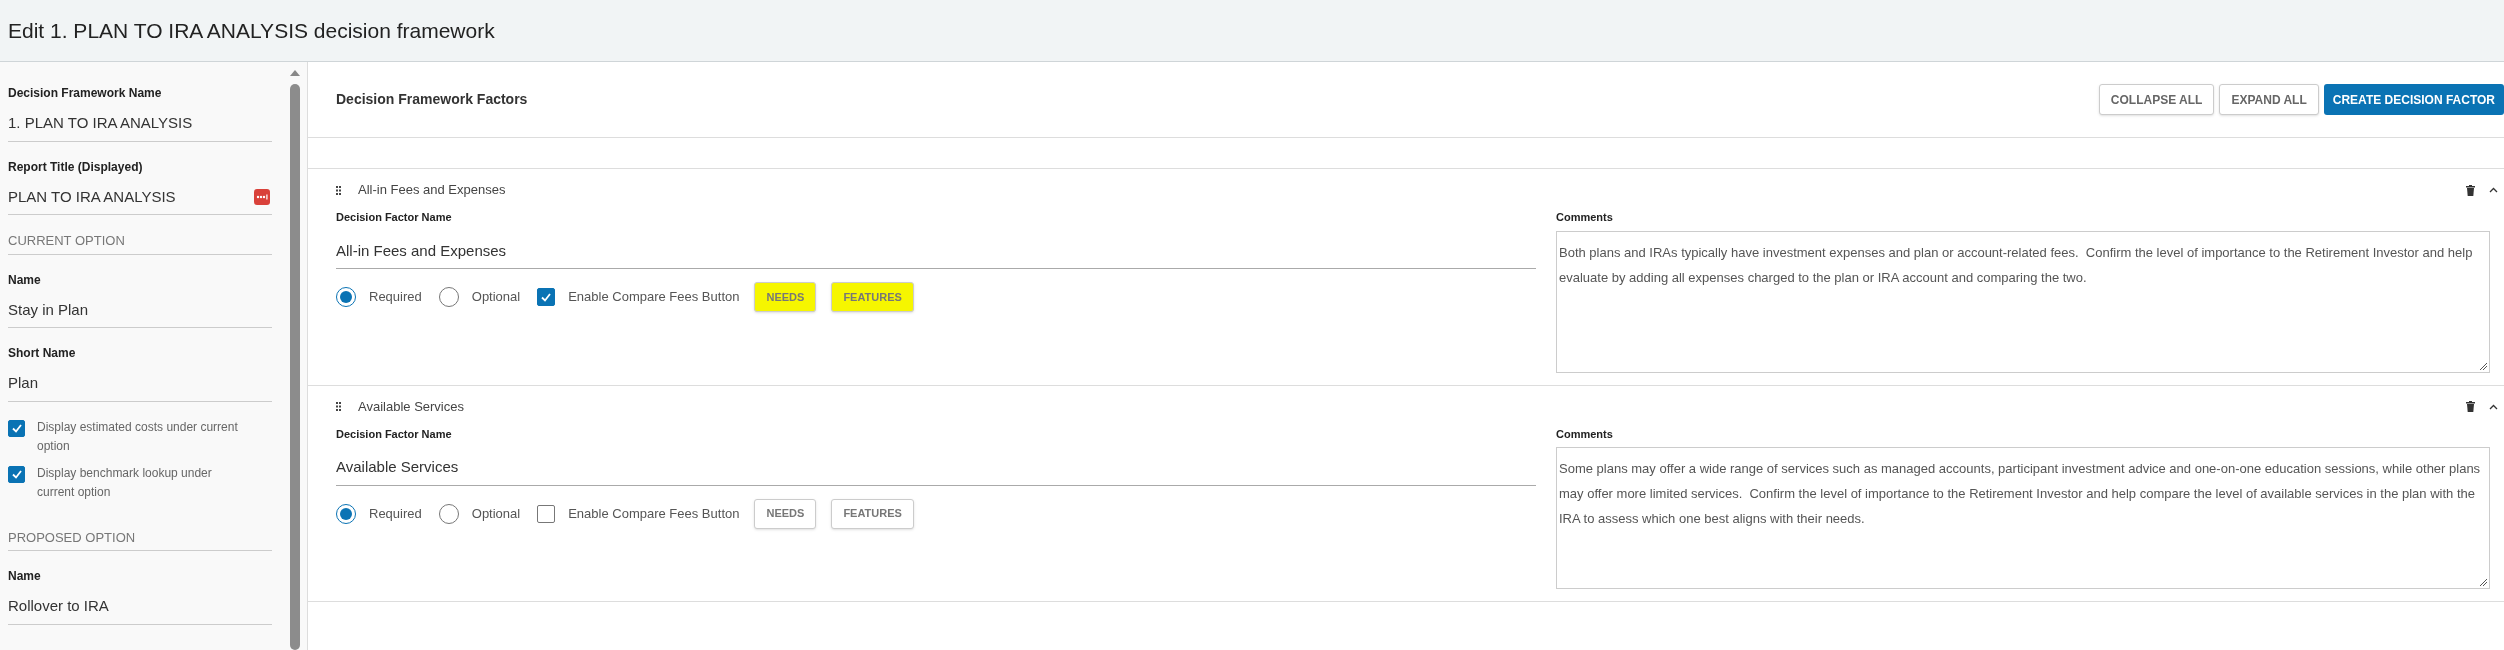 The height and width of the screenshot is (650, 2504). Describe the element at coordinates (2023, 518) in the screenshot. I see `comments-field: Some plans may offer a wide range of services such as managed accounts, participant investment advice and one-on-one education sessions, while other plans may offer more limited services. Confirm the level of importance to the Retirement Investor and help compare the level of available services in the plan with the IRA to assess which one best aligns with their needs.` at that location.